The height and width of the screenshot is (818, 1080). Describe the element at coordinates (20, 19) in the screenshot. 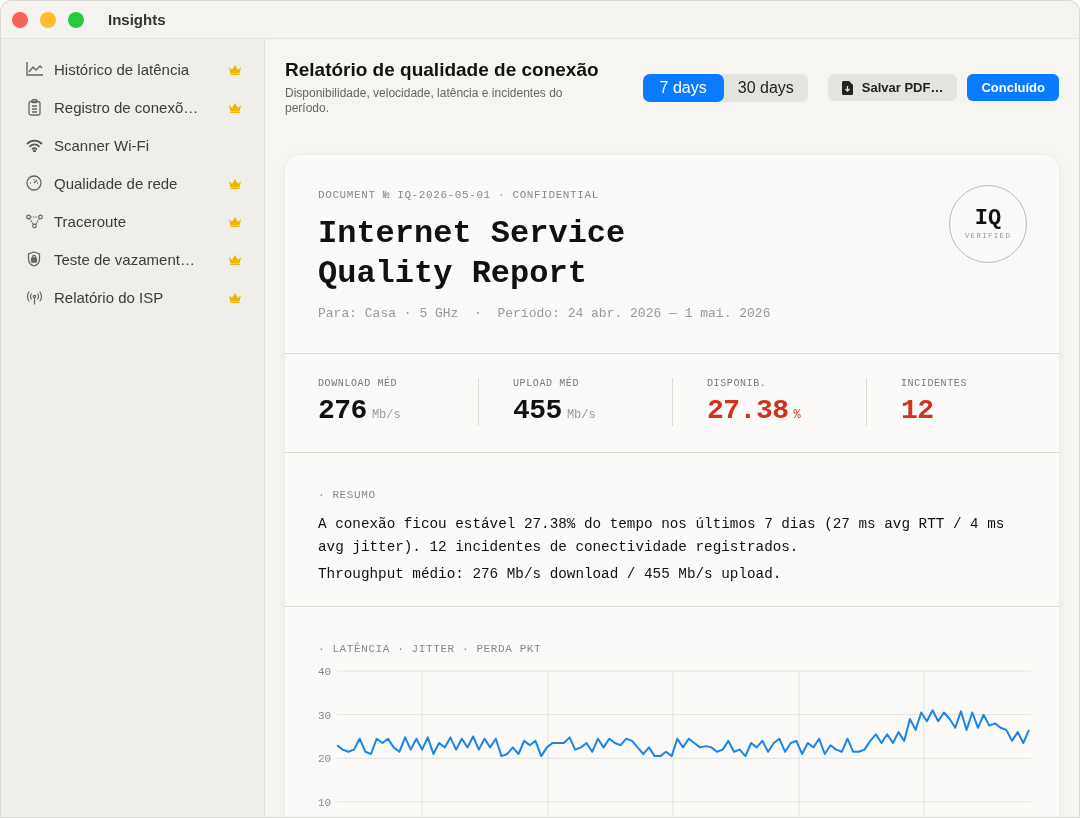

I see `close-button` at that location.